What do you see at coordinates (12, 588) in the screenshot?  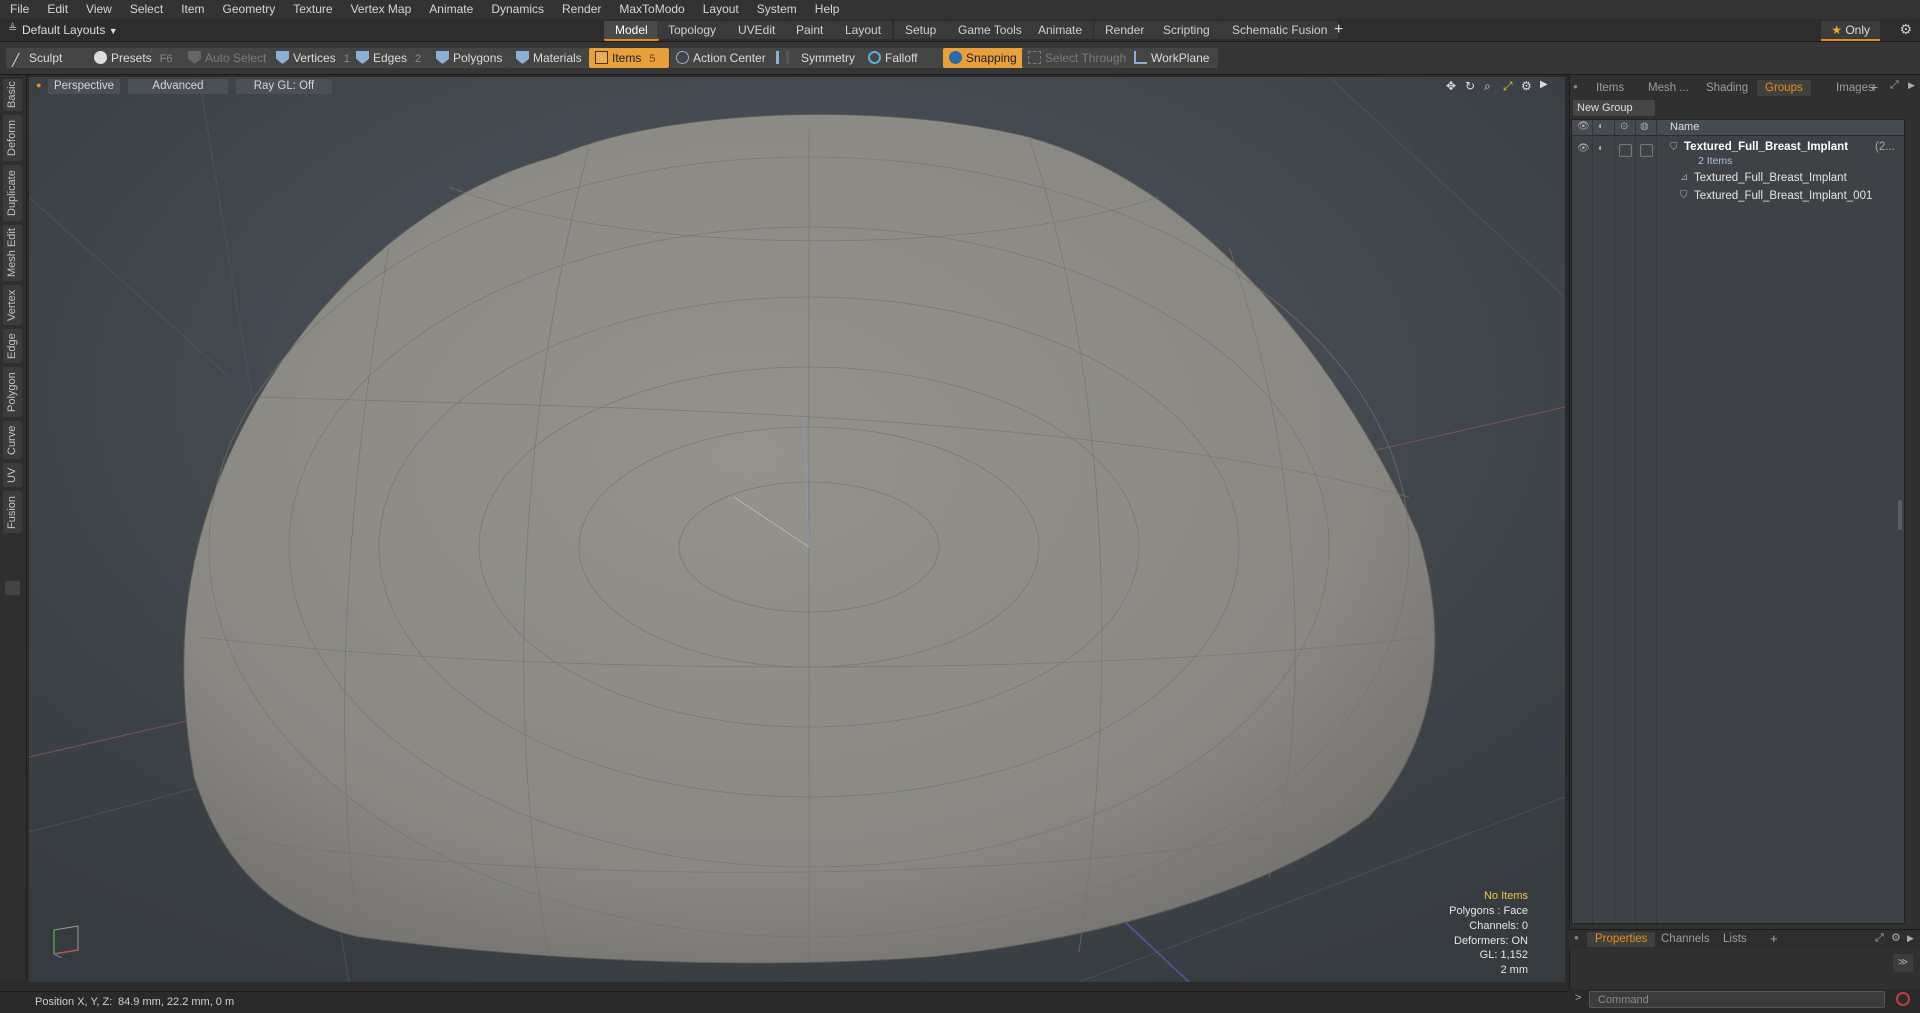 I see `expand-panel-icon` at bounding box center [12, 588].